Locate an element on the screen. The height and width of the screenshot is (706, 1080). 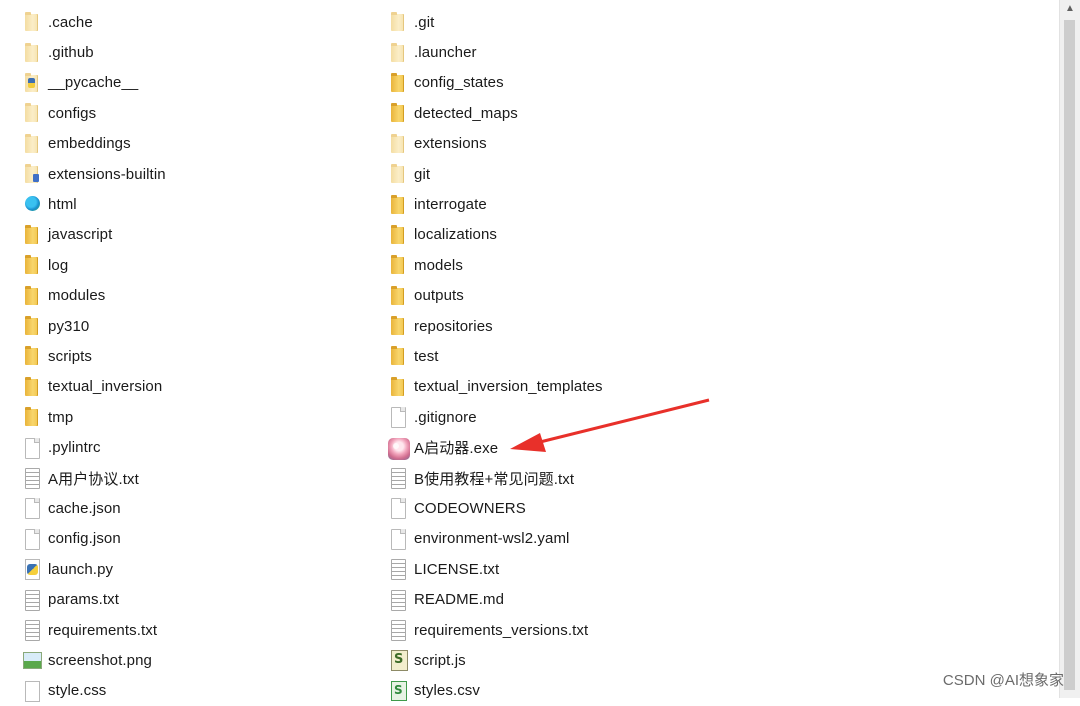
file-item-label: .gitignore is located at coordinates (445, 417).